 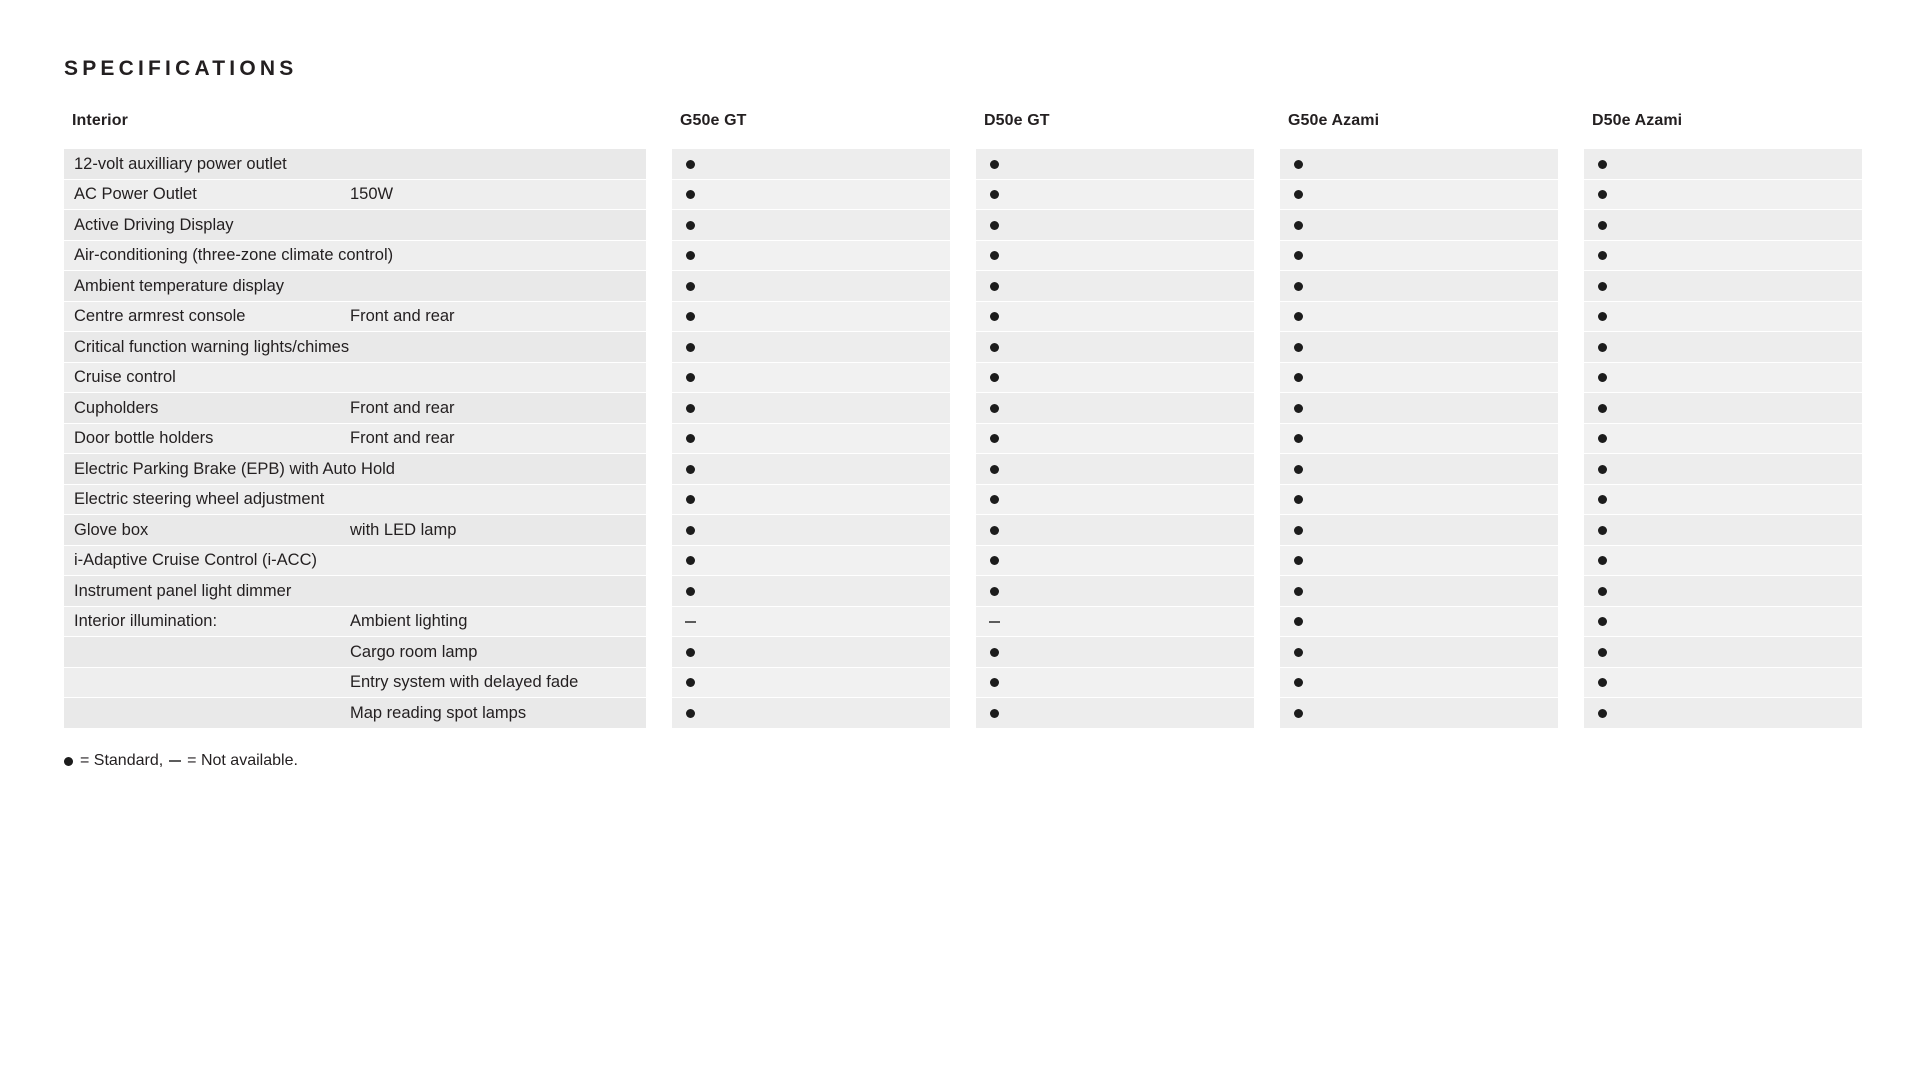 I want to click on not-available-dash-icon, so click(x=994, y=622).